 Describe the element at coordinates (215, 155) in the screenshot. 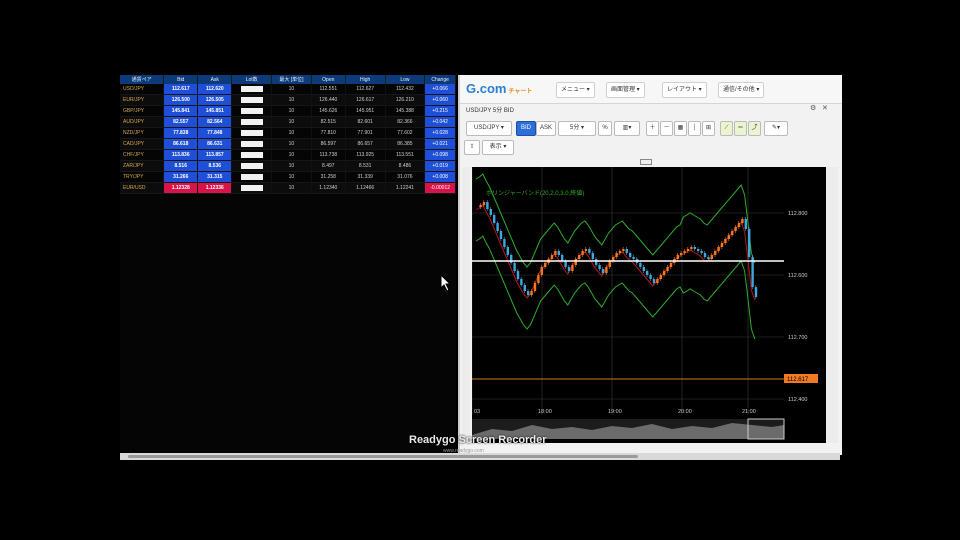

I see `ask-cell: 113.857` at that location.